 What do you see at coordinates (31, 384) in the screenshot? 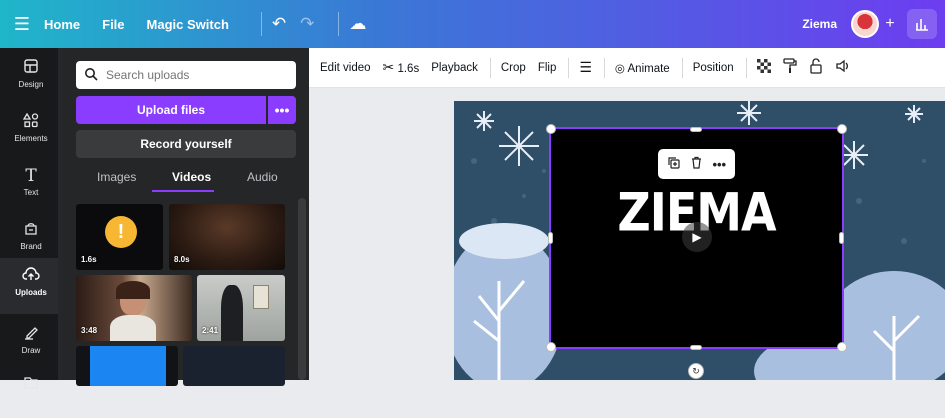
I see `folder-icon` at bounding box center [31, 384].